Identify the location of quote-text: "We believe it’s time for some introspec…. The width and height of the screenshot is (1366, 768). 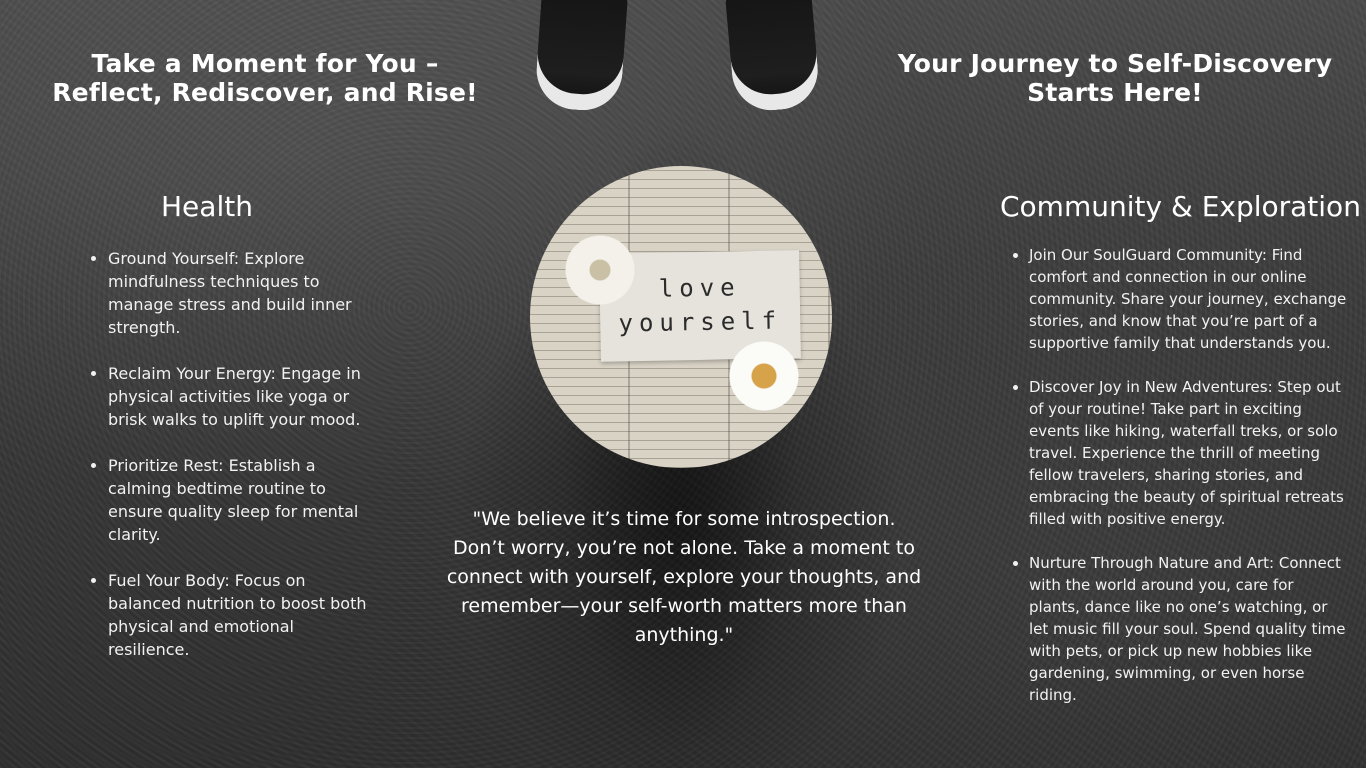
(684, 577).